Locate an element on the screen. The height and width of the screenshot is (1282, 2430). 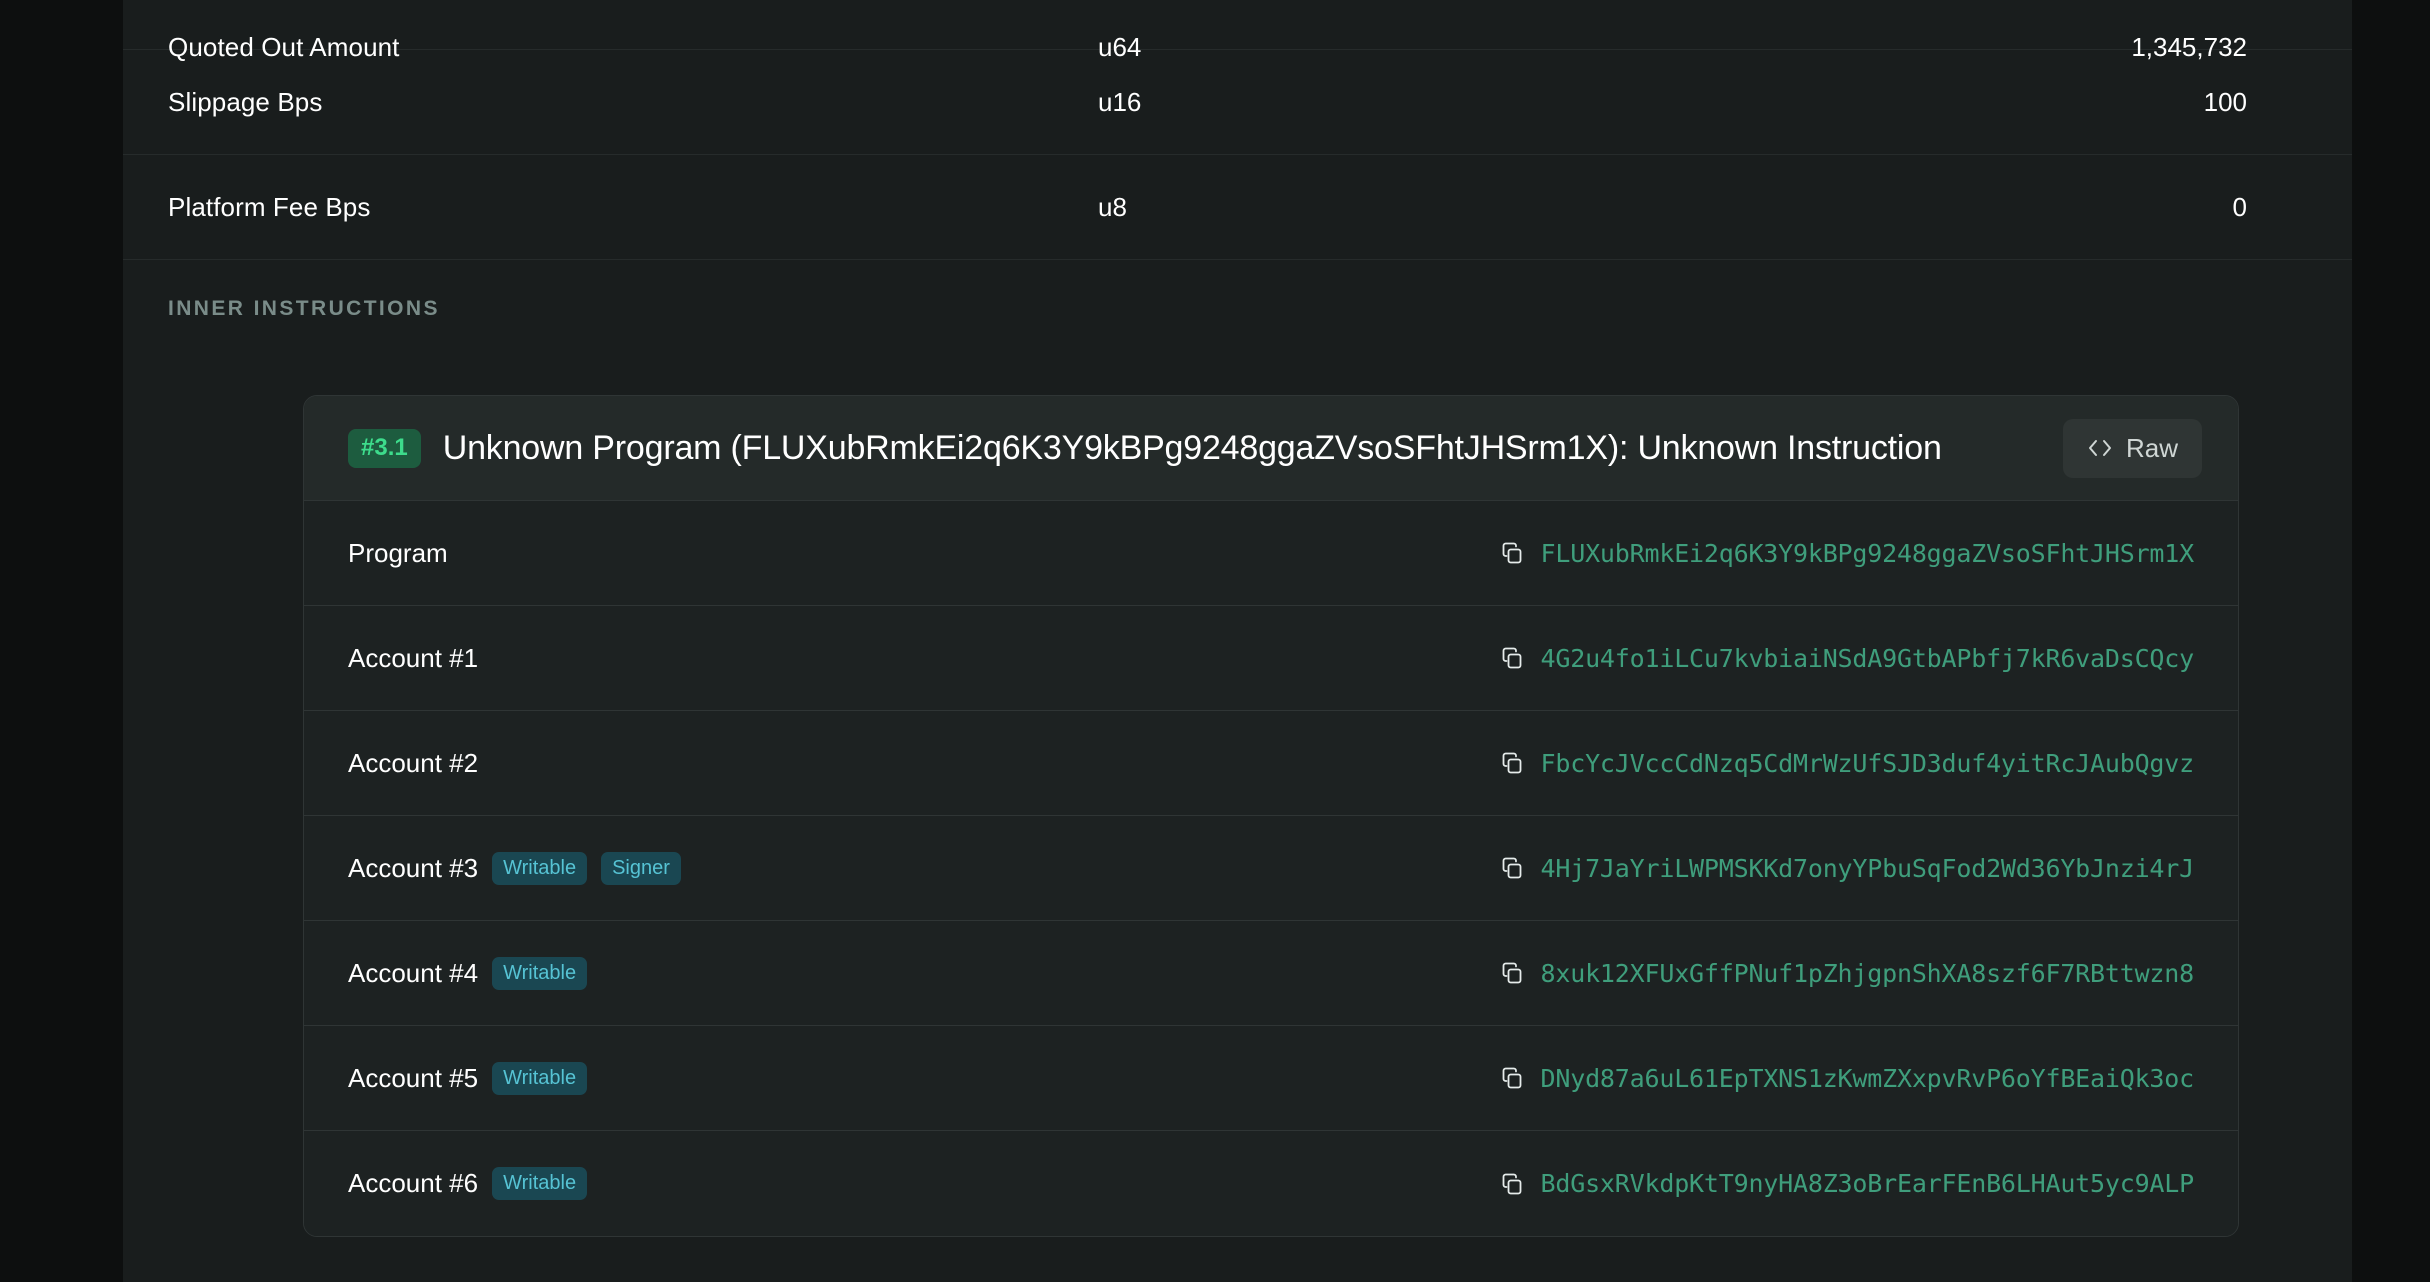
arg-type: u64 is located at coordinates (1120, 47).